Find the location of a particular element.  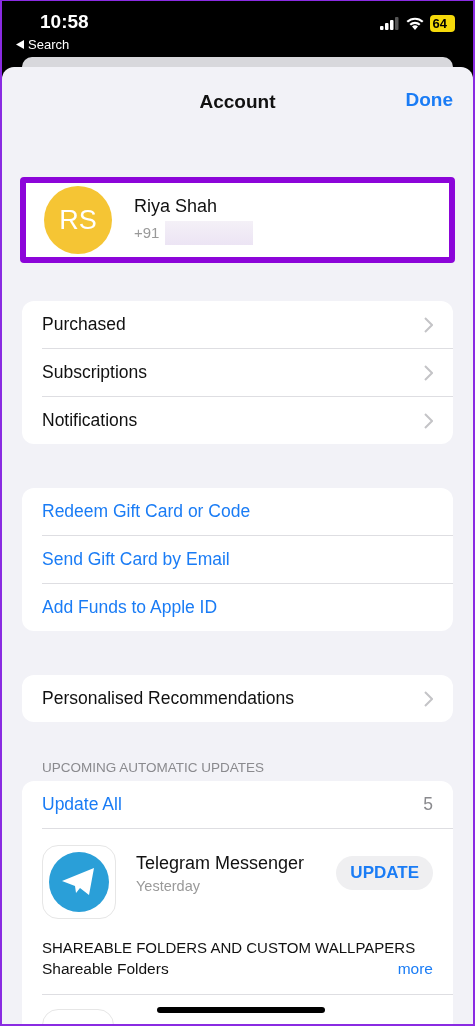

update-button: UPDATE is located at coordinates (384, 873).